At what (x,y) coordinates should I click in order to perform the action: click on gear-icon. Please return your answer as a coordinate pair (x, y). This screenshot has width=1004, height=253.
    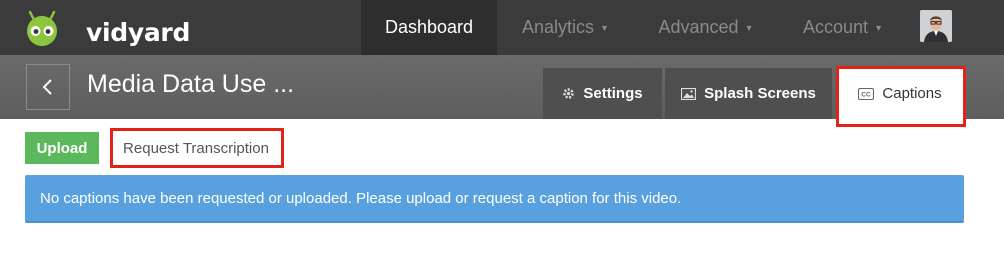
    Looking at the image, I should click on (568, 93).